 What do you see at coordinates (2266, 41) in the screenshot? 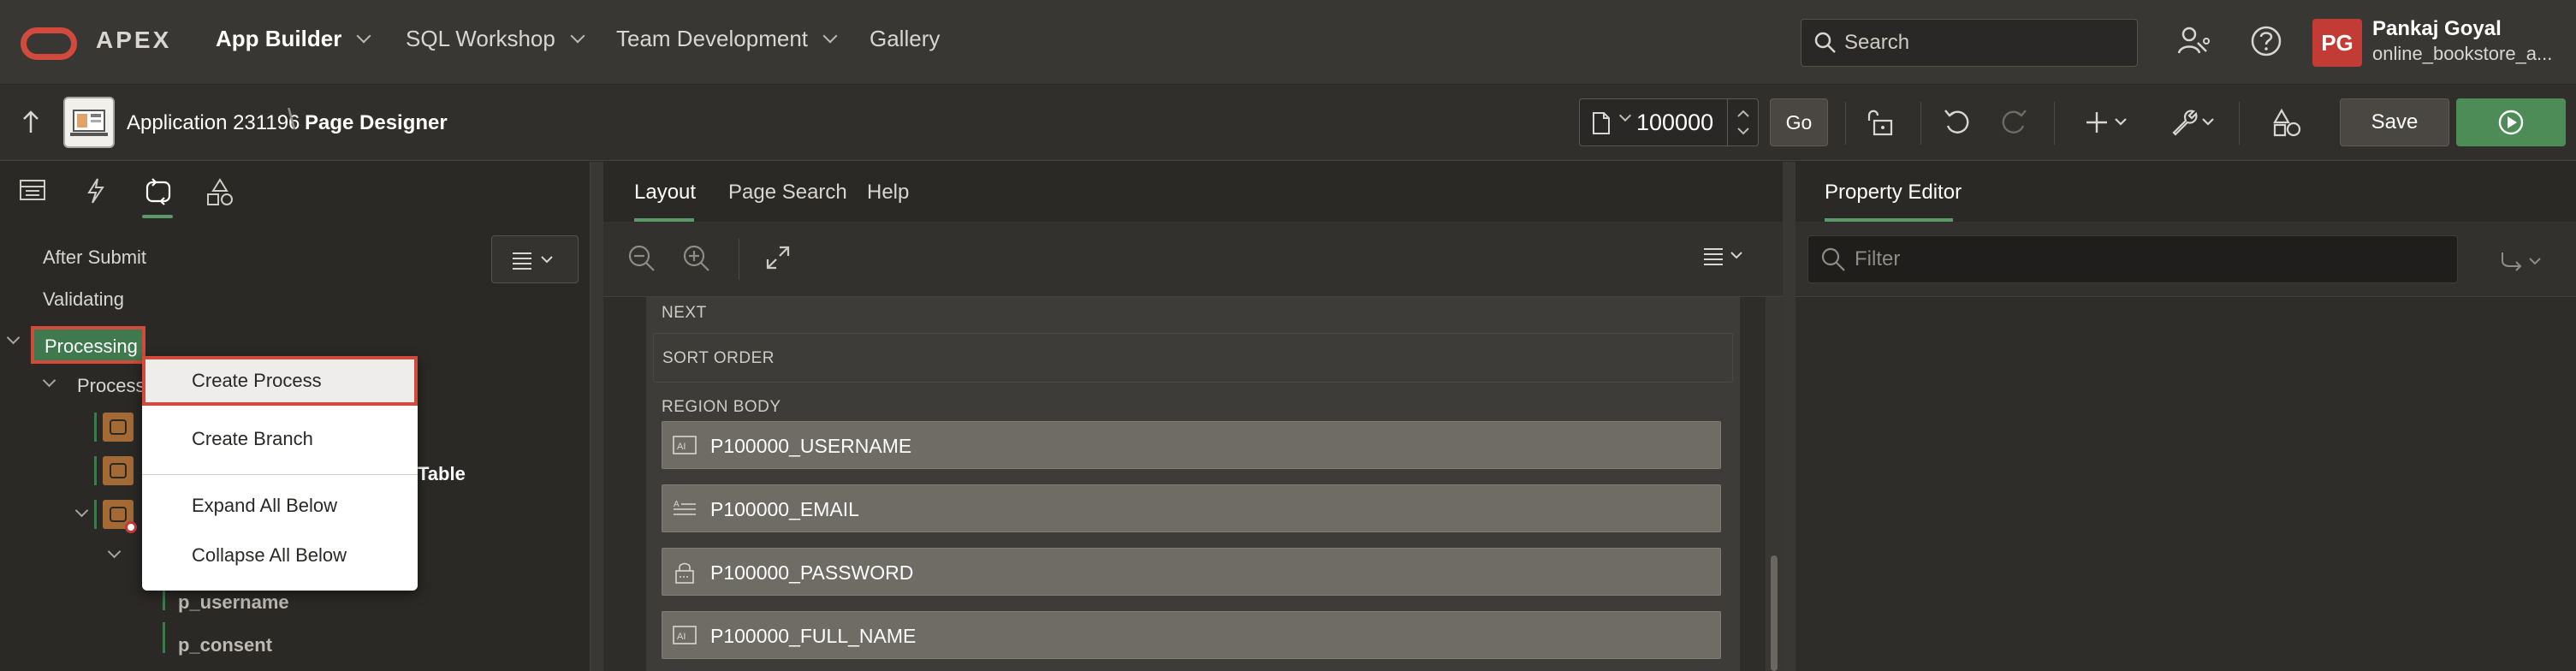
I see `help-icon` at bounding box center [2266, 41].